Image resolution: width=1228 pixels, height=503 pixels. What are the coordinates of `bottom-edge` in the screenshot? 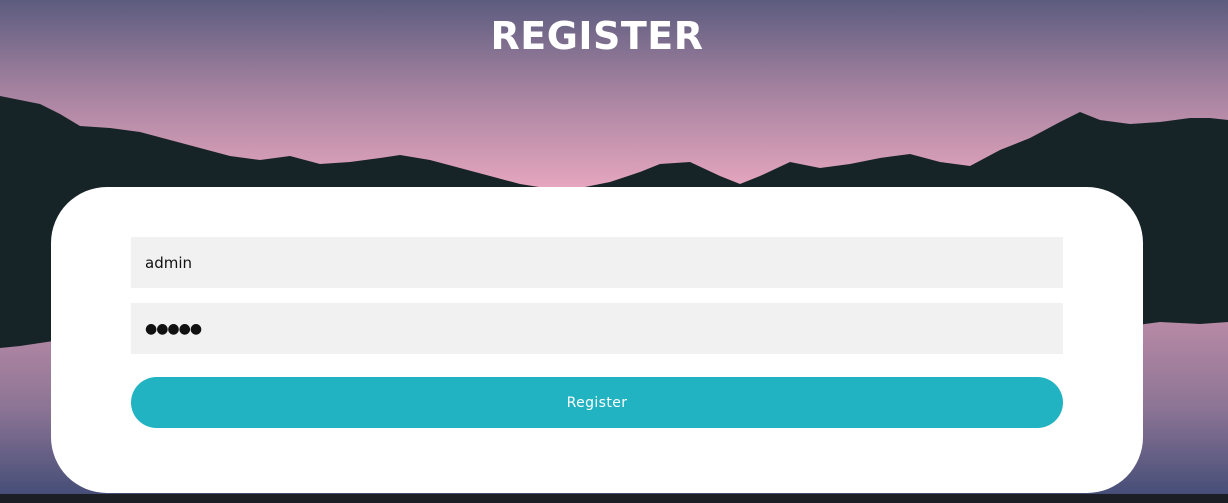 It's located at (614, 498).